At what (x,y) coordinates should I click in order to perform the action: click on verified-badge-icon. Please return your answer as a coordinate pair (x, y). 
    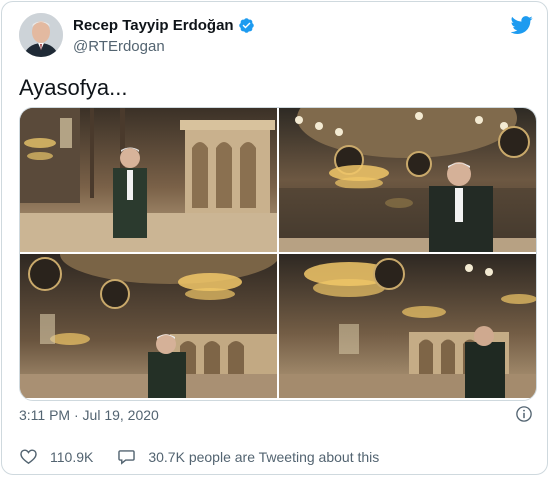
    Looking at the image, I should click on (246, 25).